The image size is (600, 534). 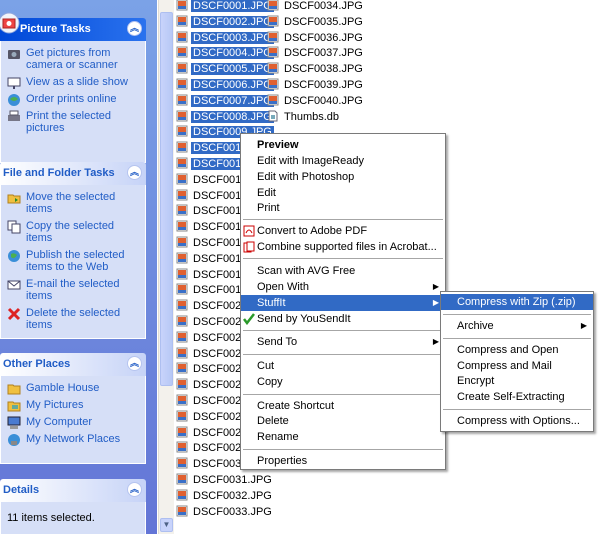 I want to click on publish-globe-icon, so click(x=14, y=256).